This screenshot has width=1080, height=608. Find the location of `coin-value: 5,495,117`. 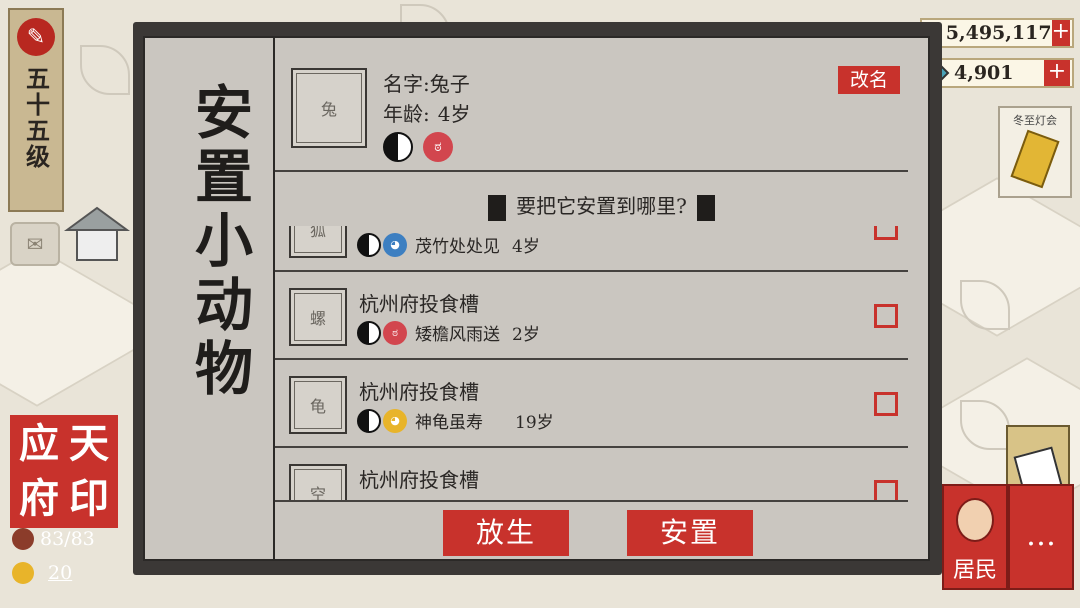

coin-value: 5,495,117 is located at coordinates (998, 33).